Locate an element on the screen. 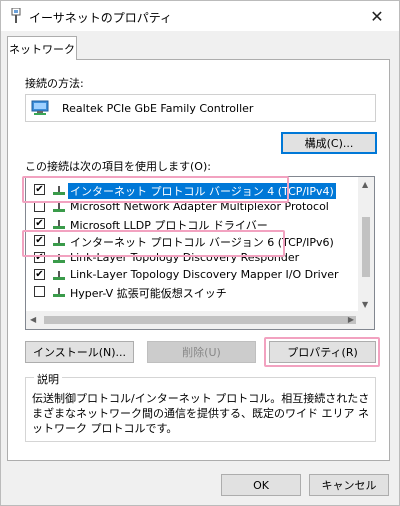 The height and width of the screenshot is (506, 400). adapter-name: Realtek PCIe GbE Family Controller is located at coordinates (158, 108).